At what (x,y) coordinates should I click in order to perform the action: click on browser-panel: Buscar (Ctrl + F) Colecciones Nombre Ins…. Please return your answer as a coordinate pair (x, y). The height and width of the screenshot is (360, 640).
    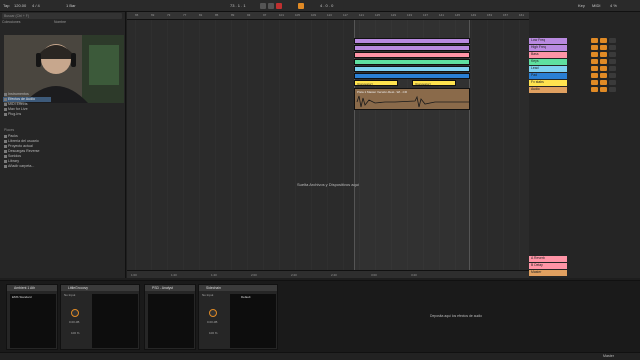
    Looking at the image, I should click on (63, 145).